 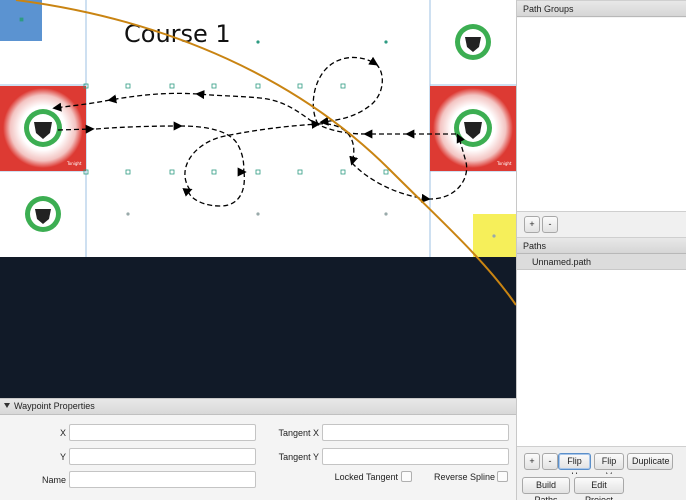 I want to click on x-label: X, so click(x=62, y=433).